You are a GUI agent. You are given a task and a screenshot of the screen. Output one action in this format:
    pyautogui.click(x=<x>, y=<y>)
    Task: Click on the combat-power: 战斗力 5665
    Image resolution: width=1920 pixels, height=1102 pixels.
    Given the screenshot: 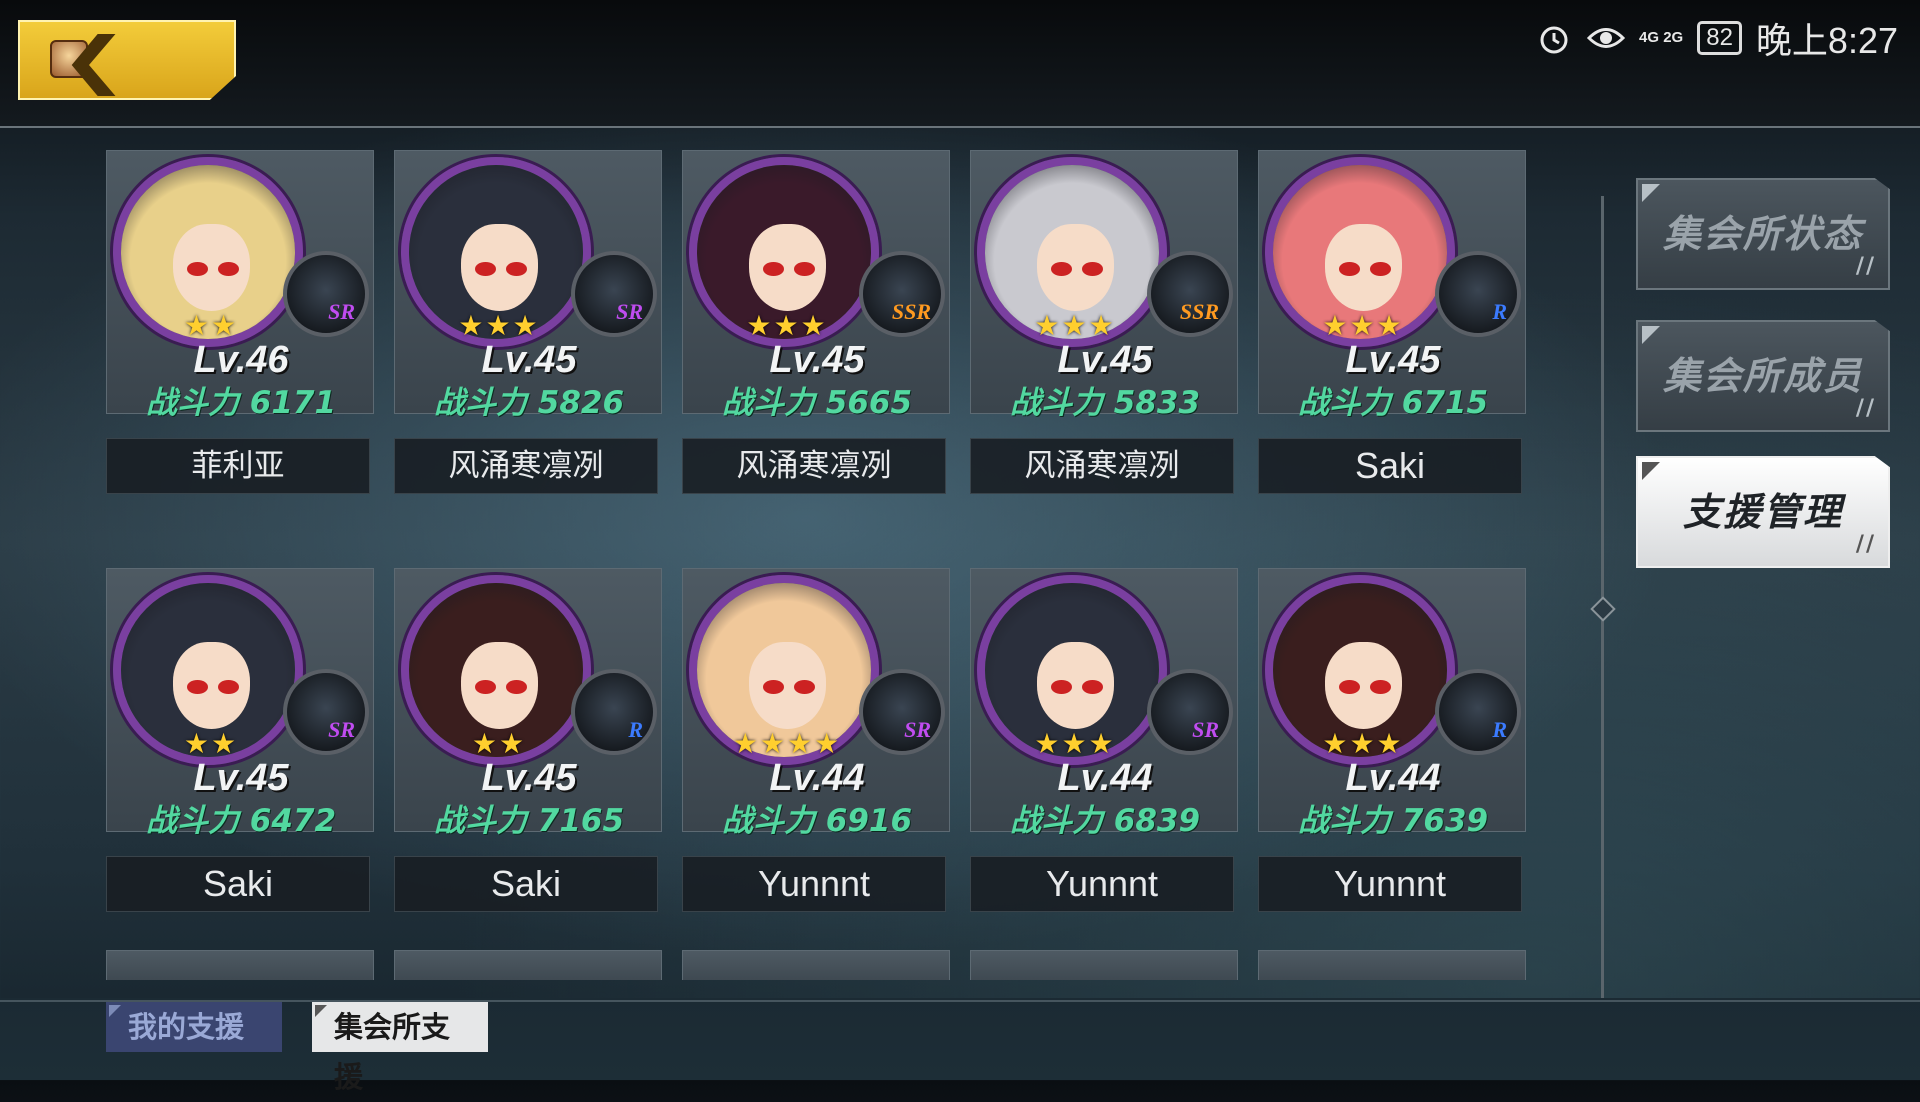 What is the action you would take?
    pyautogui.click(x=817, y=399)
    